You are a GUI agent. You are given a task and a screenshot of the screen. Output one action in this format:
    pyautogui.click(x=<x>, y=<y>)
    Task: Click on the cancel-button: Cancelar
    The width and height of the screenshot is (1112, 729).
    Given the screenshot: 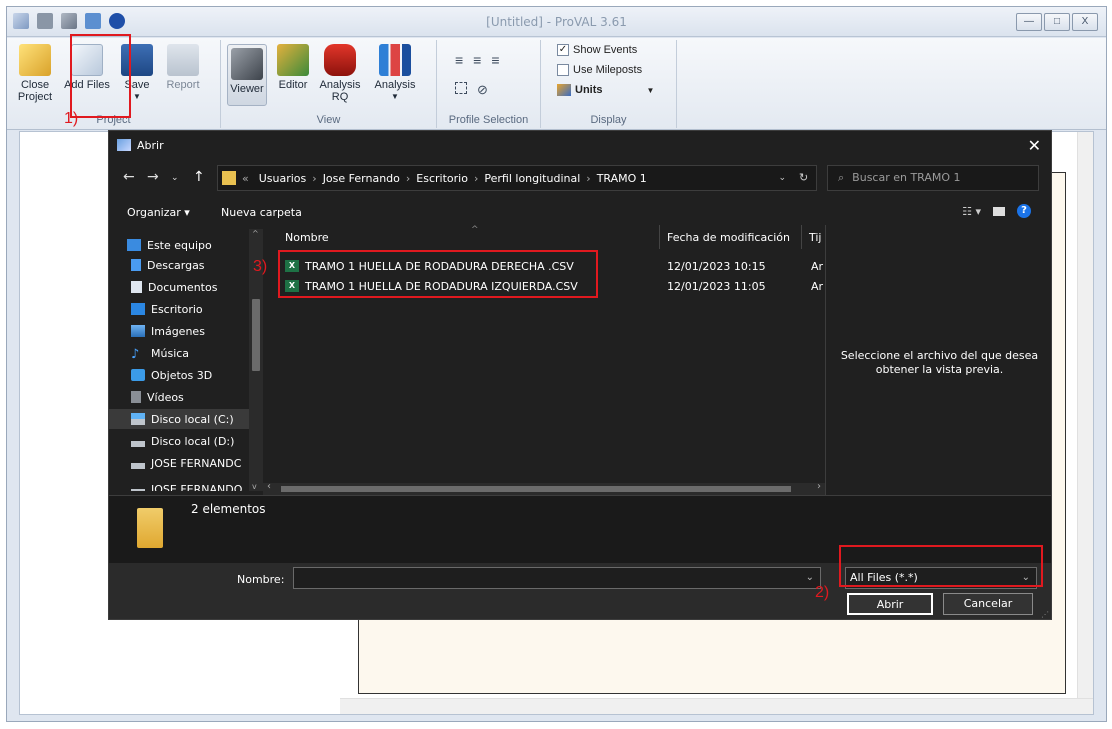 What is the action you would take?
    pyautogui.click(x=988, y=604)
    